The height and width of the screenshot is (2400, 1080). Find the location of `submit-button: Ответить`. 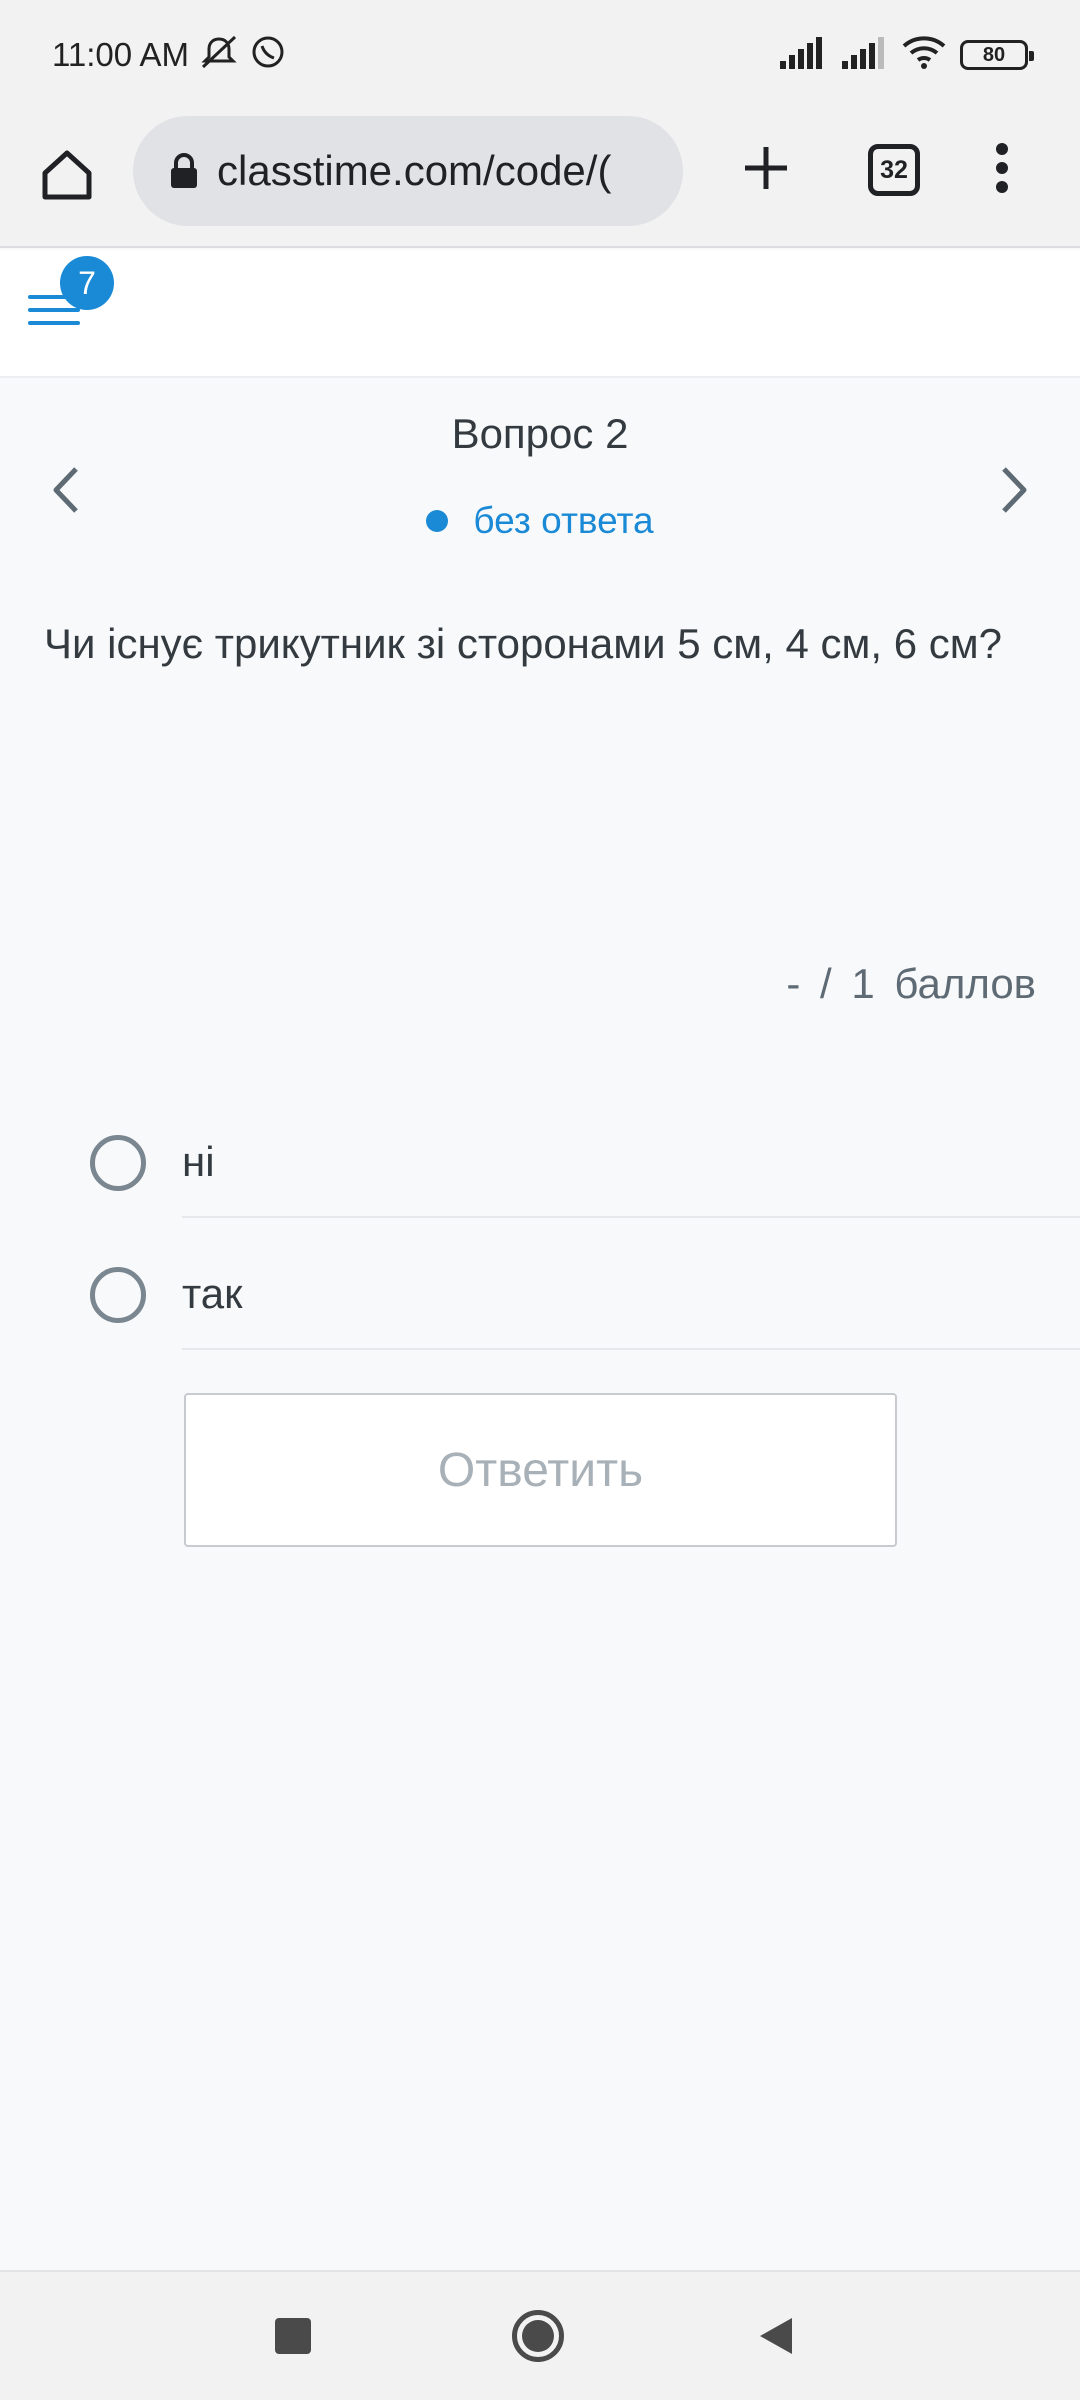

submit-button: Ответить is located at coordinates (540, 1470).